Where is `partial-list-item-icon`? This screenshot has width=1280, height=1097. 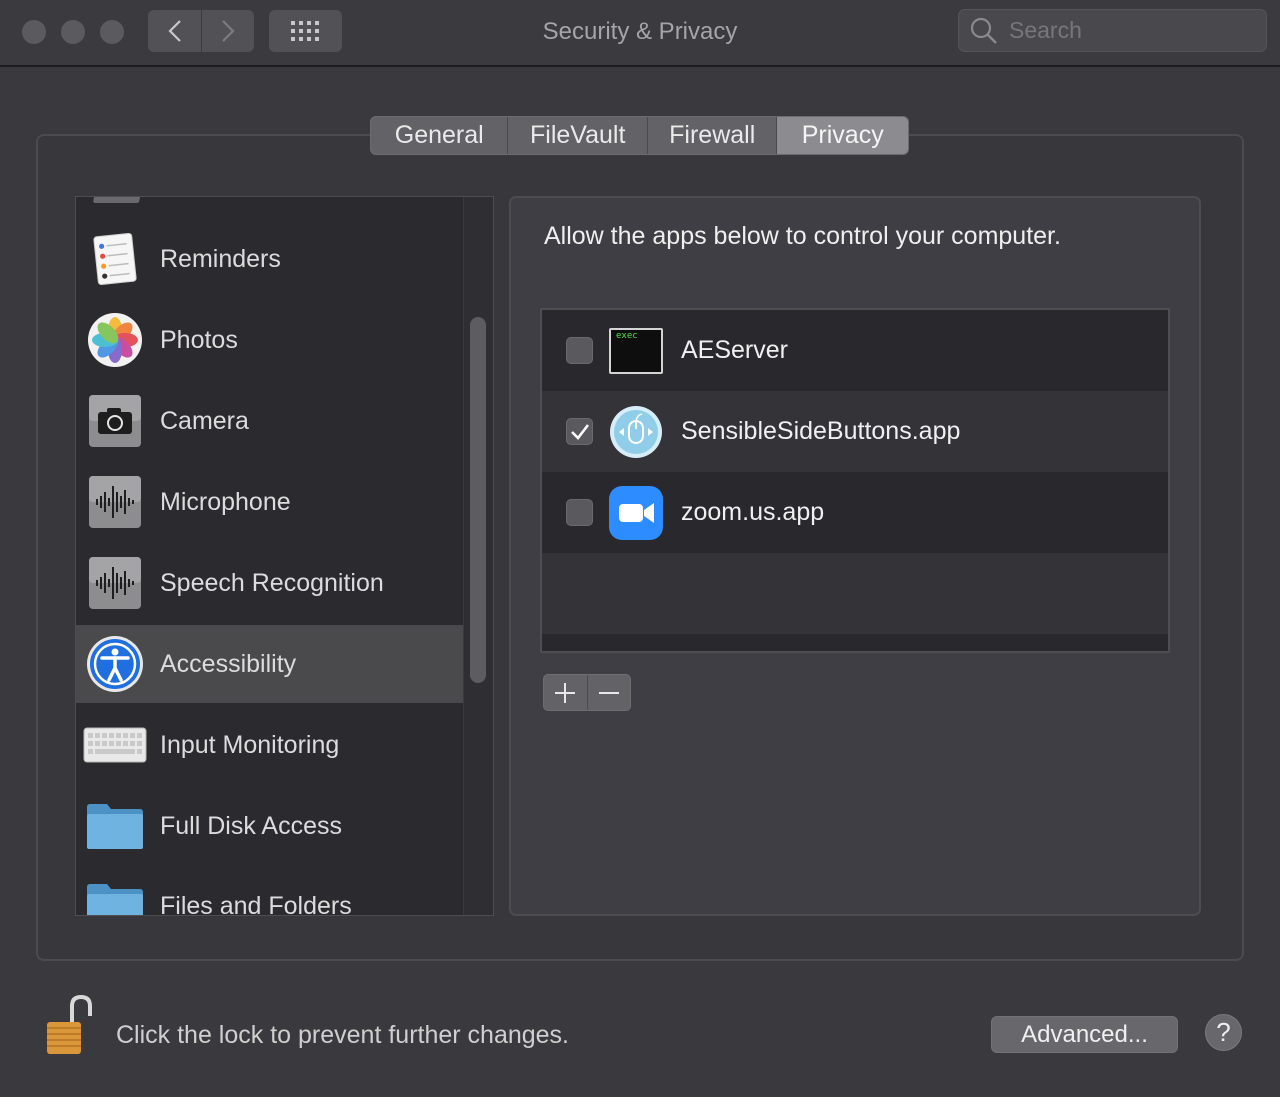
partial-list-item-icon is located at coordinates (117, 200).